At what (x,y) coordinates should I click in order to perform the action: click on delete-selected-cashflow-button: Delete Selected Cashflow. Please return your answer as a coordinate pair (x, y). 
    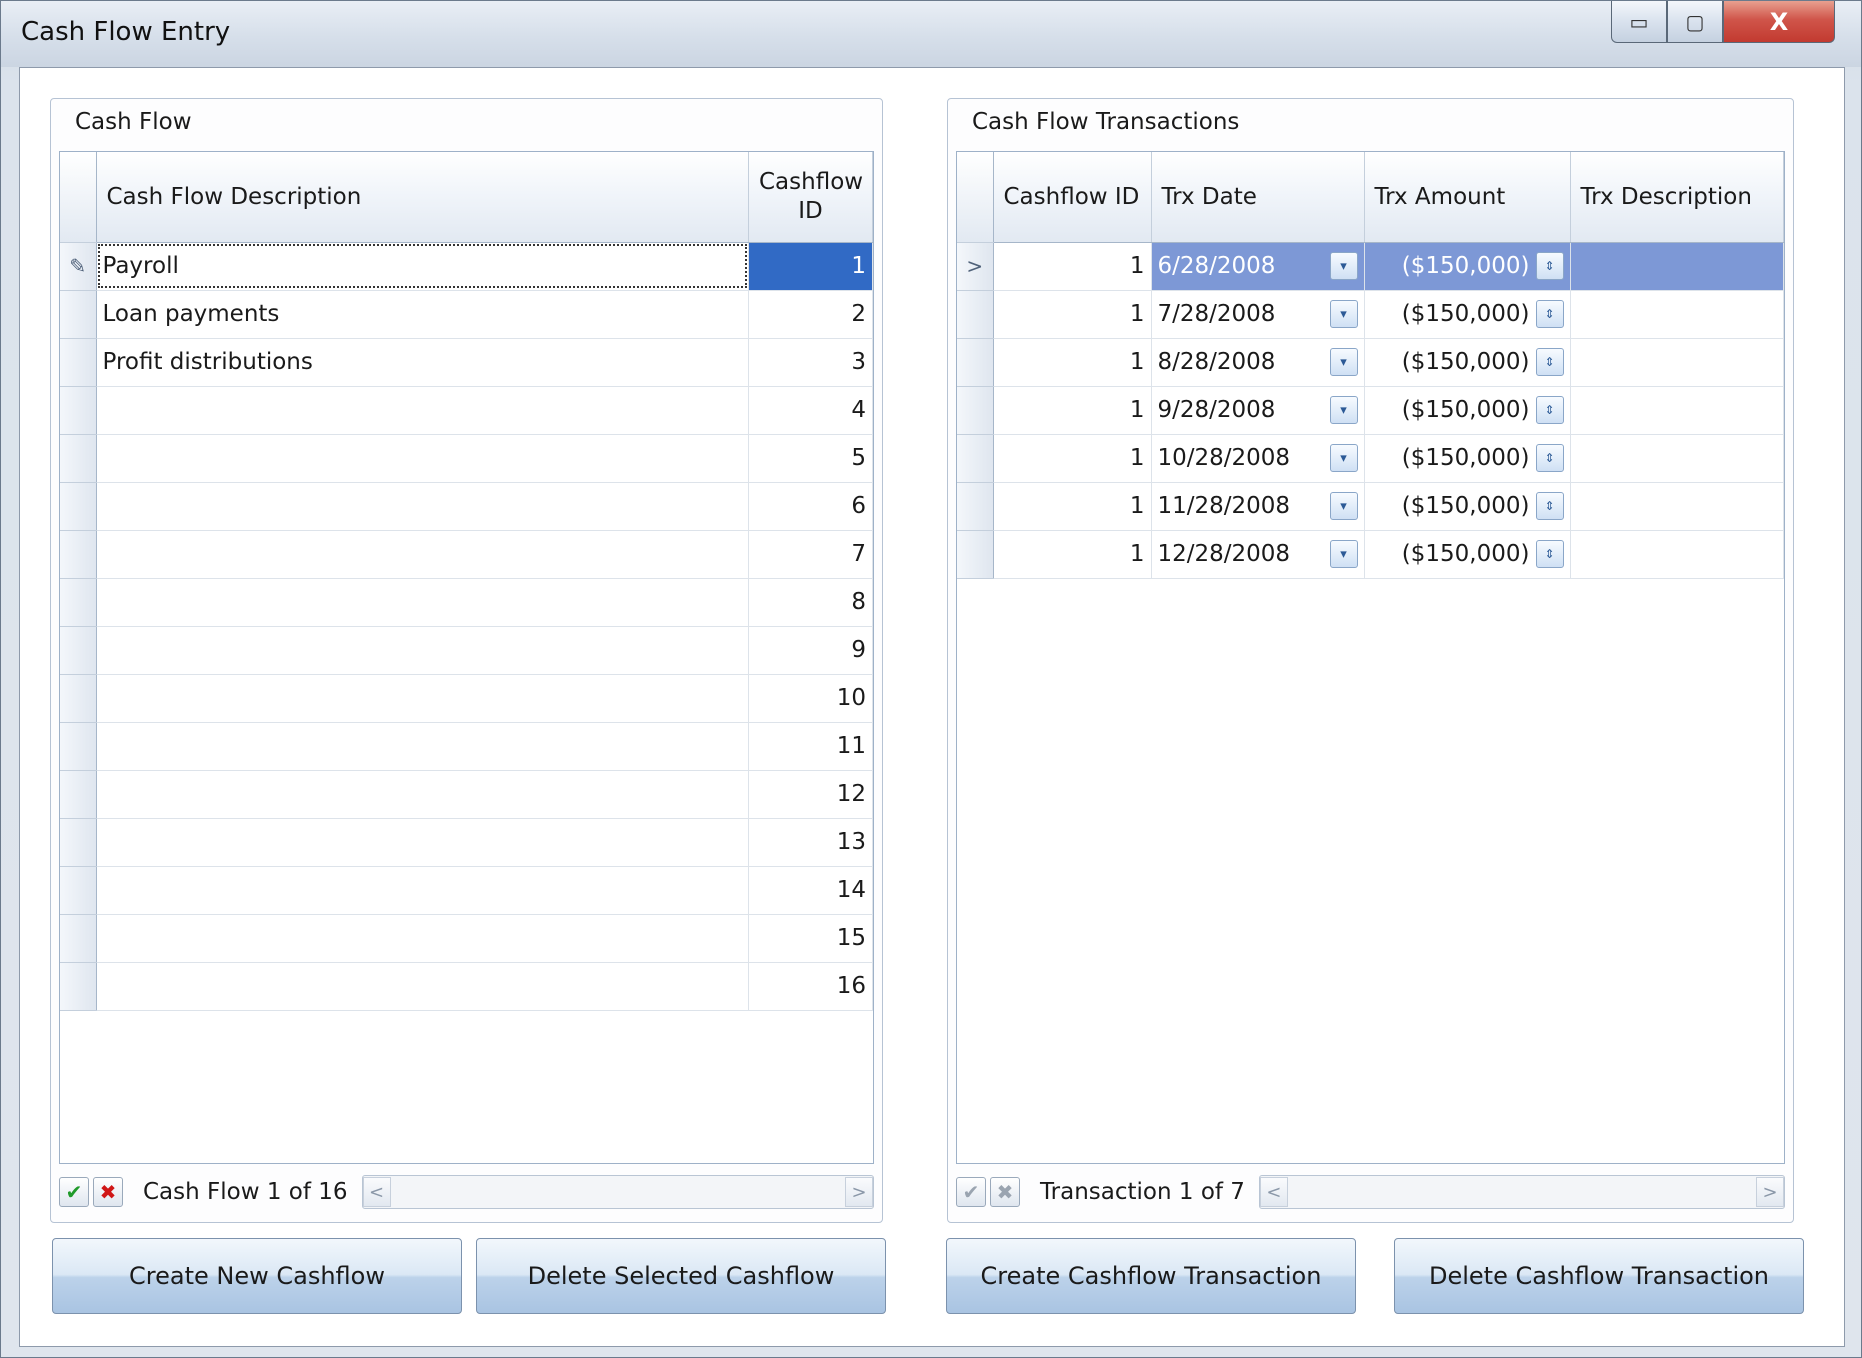
    Looking at the image, I should click on (681, 1276).